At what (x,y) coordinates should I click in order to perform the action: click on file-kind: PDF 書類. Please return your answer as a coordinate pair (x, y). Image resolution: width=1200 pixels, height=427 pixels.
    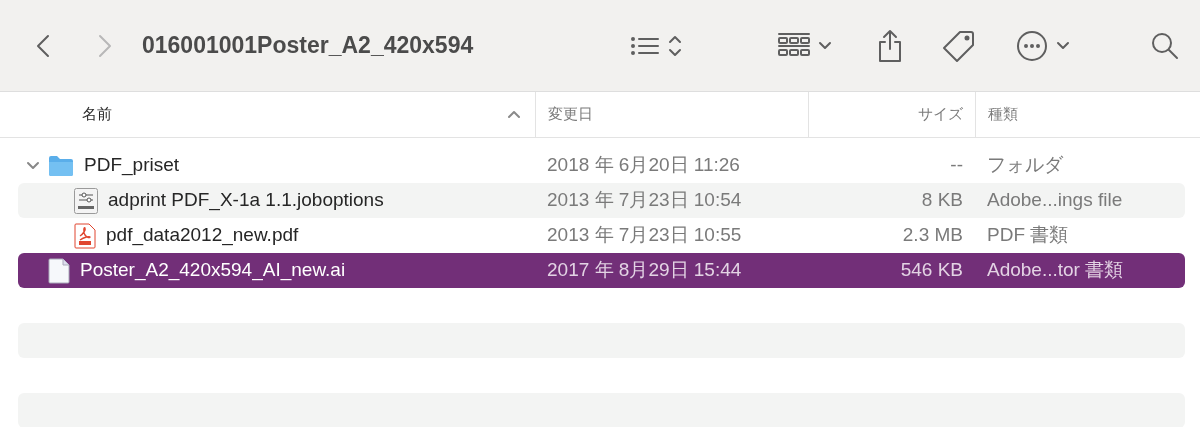
    Looking at the image, I should click on (1028, 235).